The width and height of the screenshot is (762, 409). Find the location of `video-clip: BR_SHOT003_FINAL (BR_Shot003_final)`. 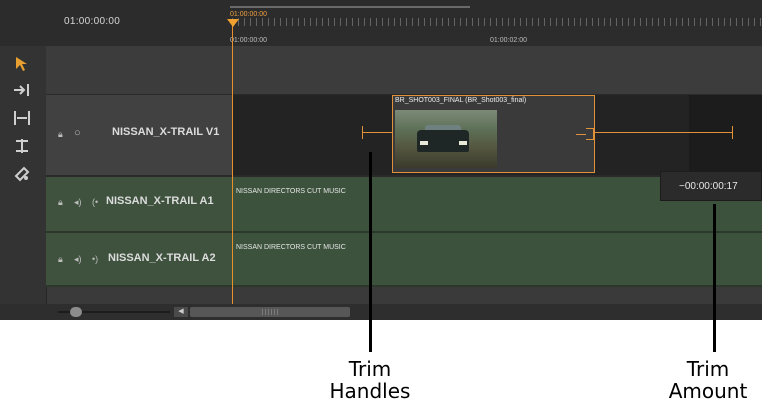

video-clip: BR_SHOT003_FINAL (BR_Shot003_final) is located at coordinates (493, 134).